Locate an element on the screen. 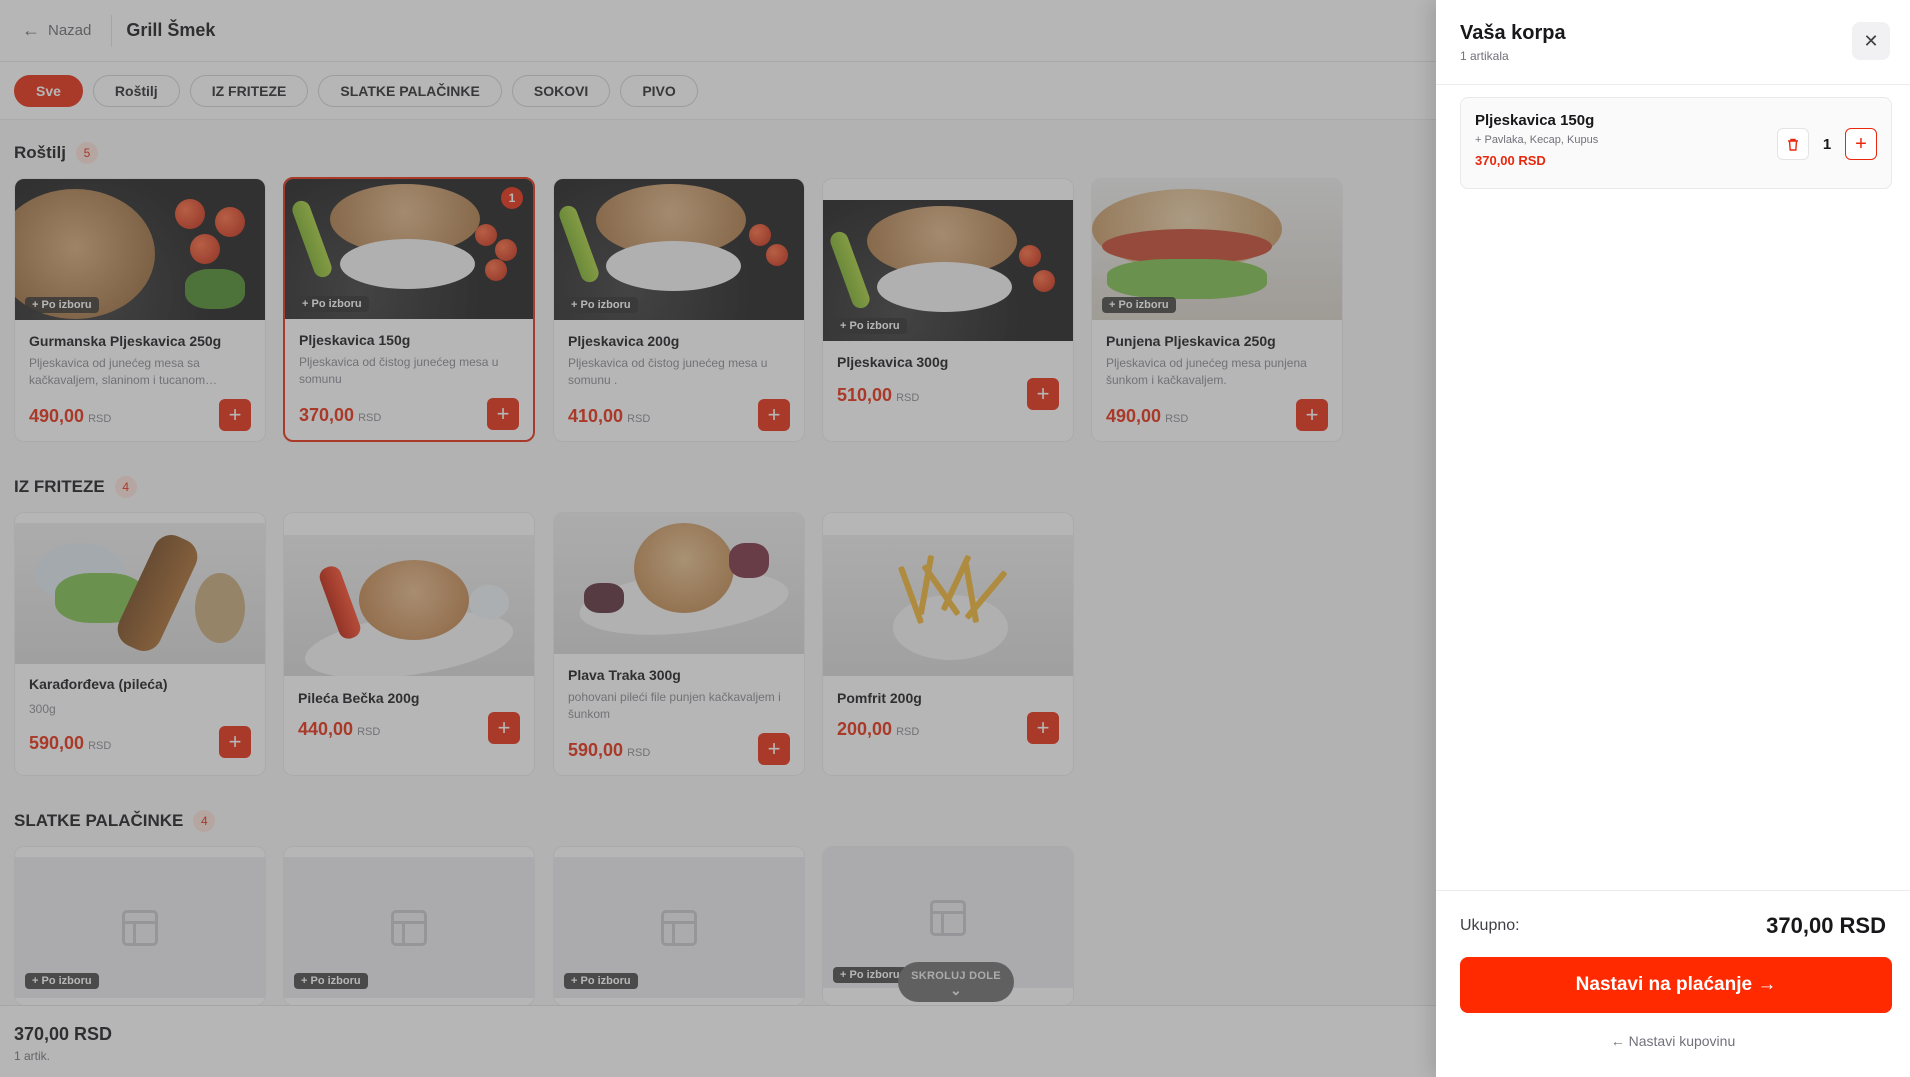 The height and width of the screenshot is (1077, 1910). trash-icon is located at coordinates (1793, 144).